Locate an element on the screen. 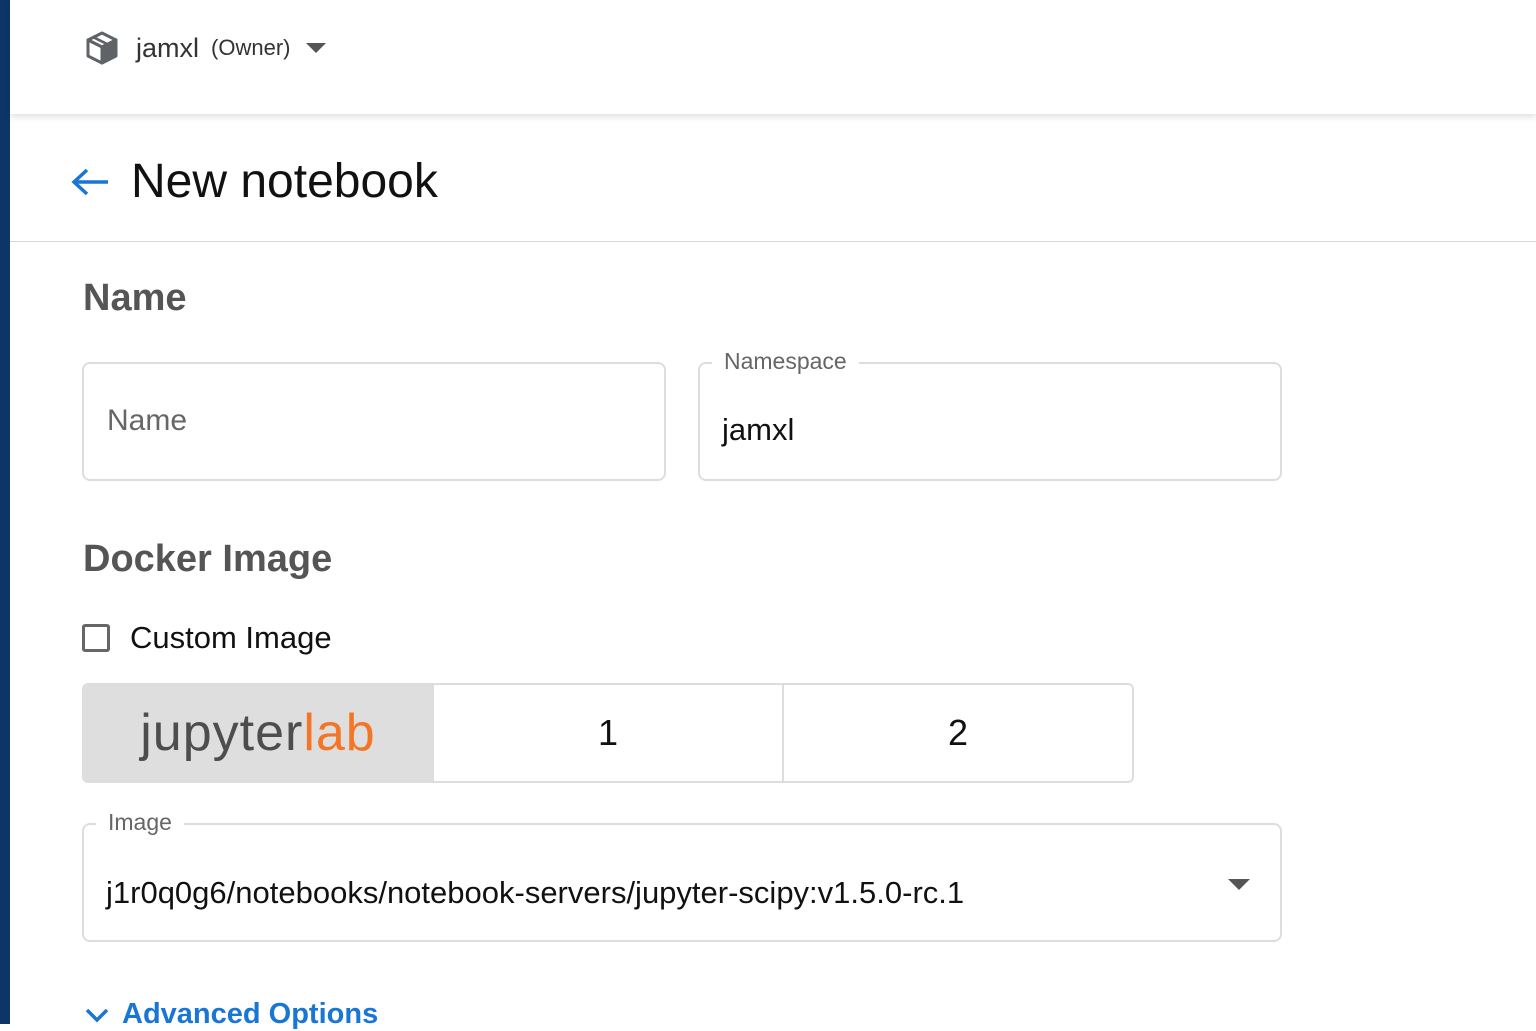 Image resolution: width=1536 pixels, height=1031 pixels. page-title: New notebook is located at coordinates (284, 181).